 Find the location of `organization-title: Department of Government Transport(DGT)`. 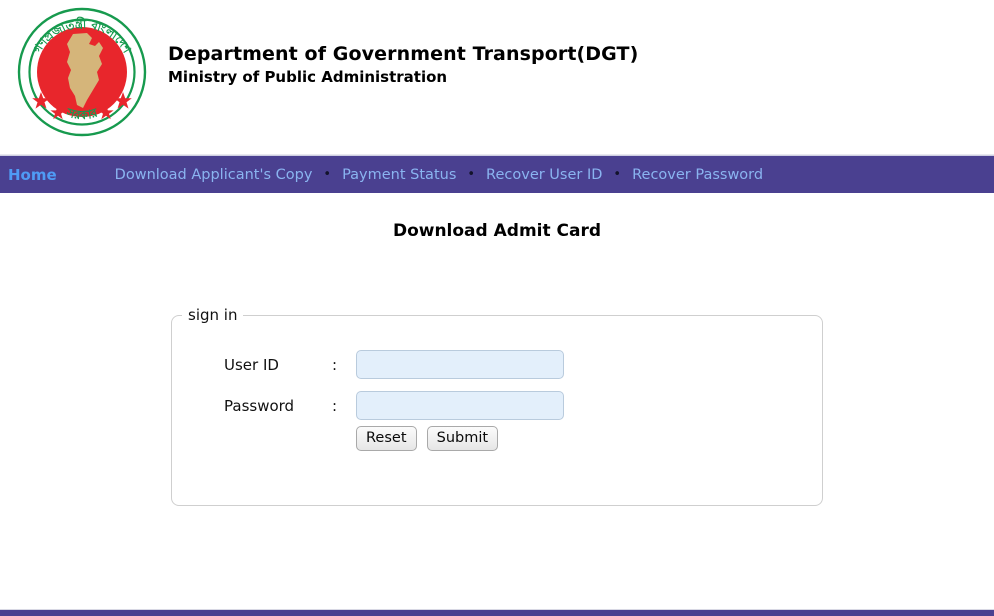

organization-title: Department of Government Transport(DGT) is located at coordinates (403, 54).